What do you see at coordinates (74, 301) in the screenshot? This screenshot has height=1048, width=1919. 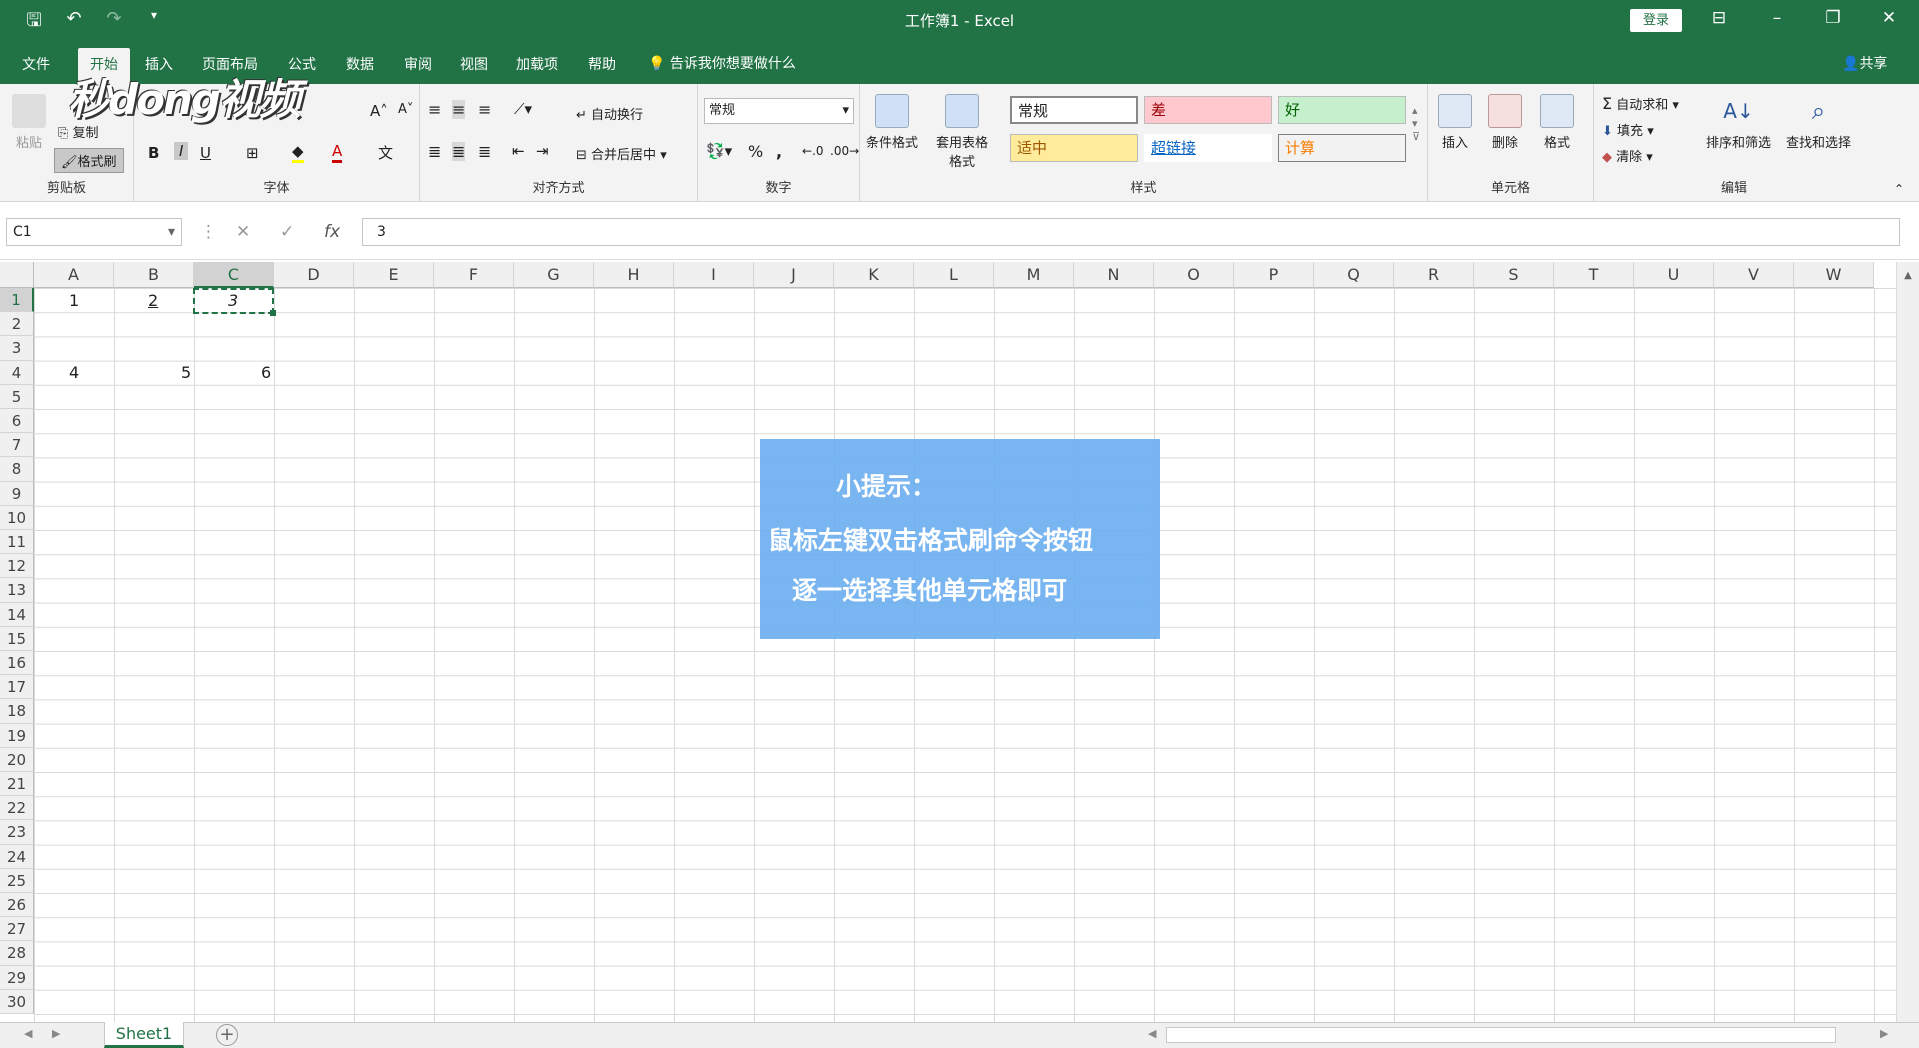 I see `cell-A1: 1` at bounding box center [74, 301].